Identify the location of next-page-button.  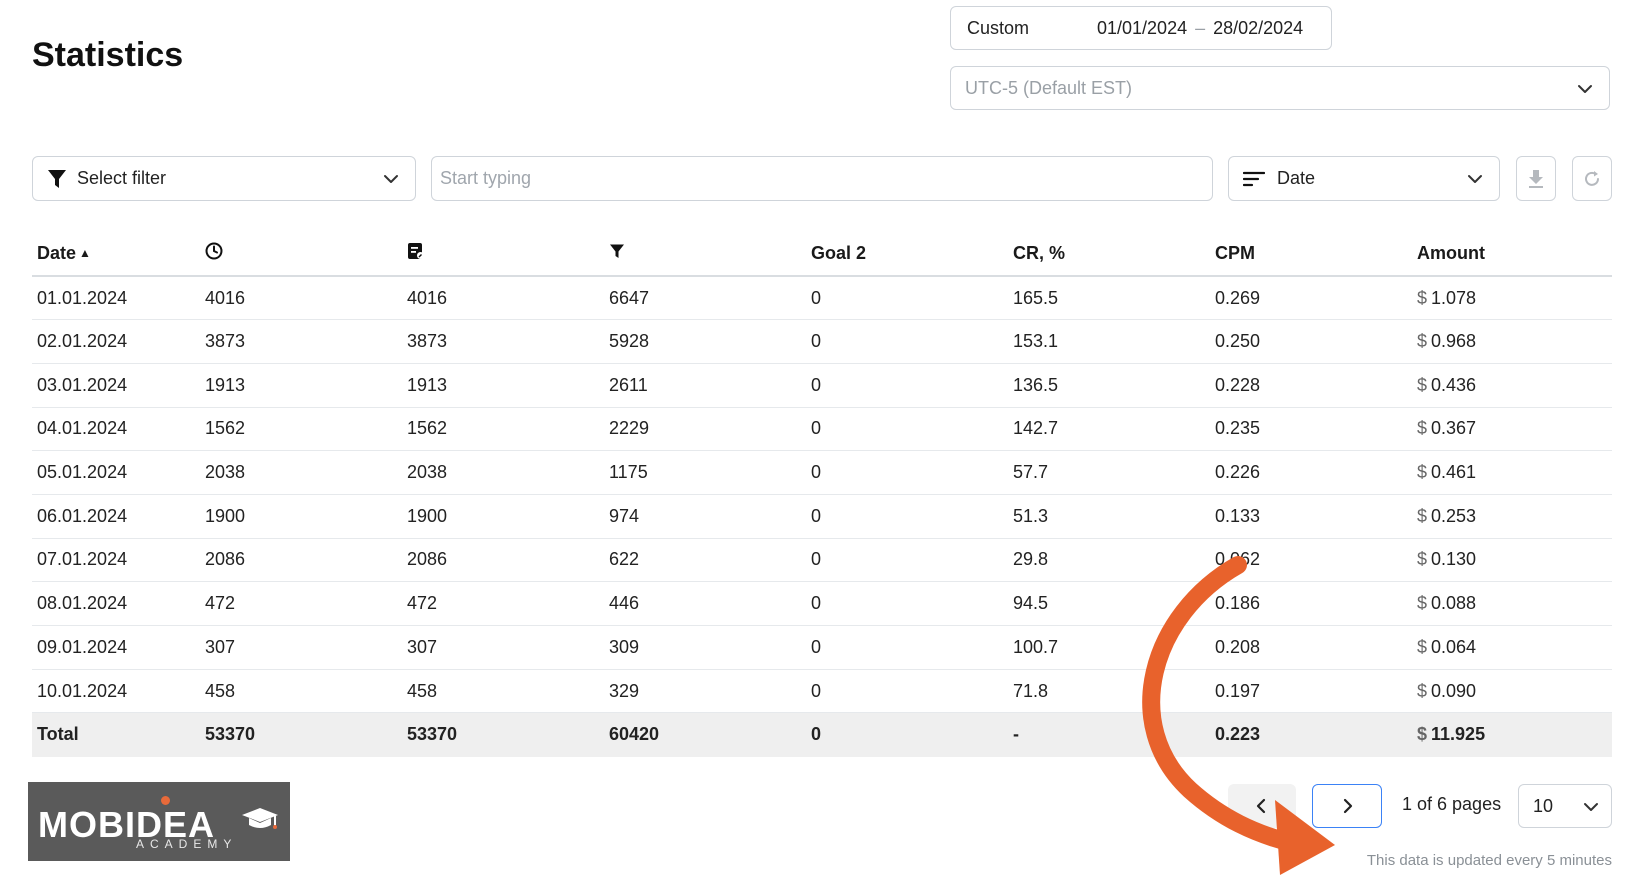
(1347, 806).